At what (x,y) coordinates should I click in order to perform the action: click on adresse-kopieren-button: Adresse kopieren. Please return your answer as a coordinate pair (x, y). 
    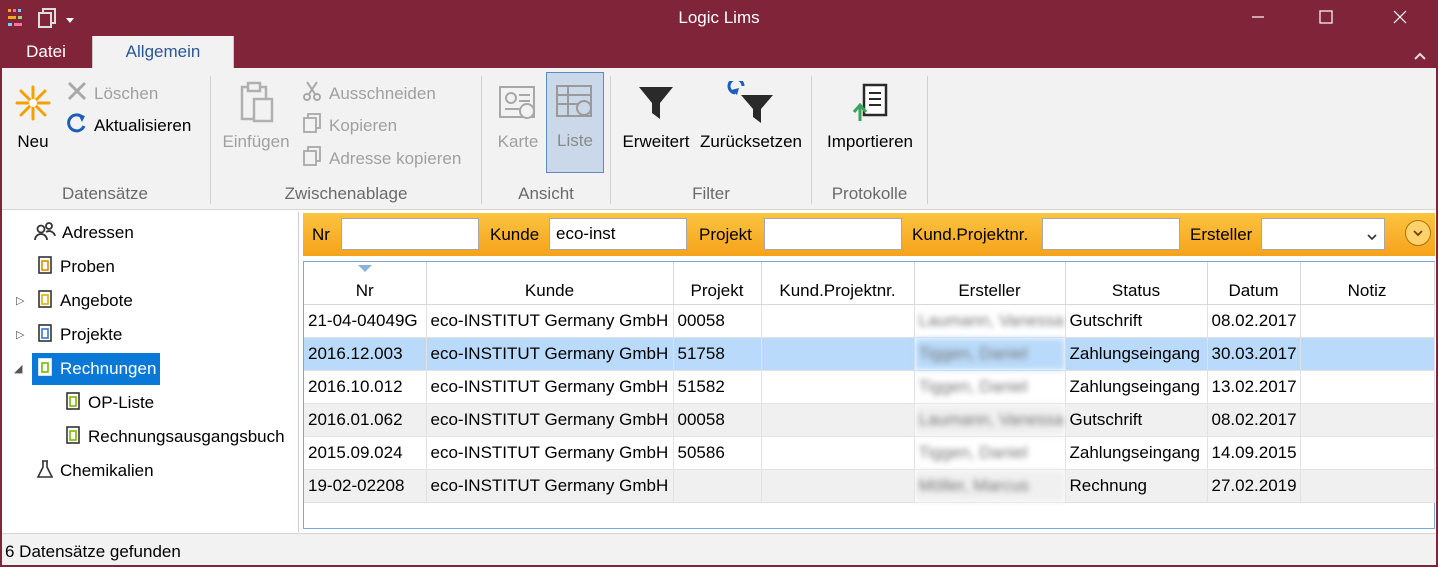
    Looking at the image, I should click on (381, 158).